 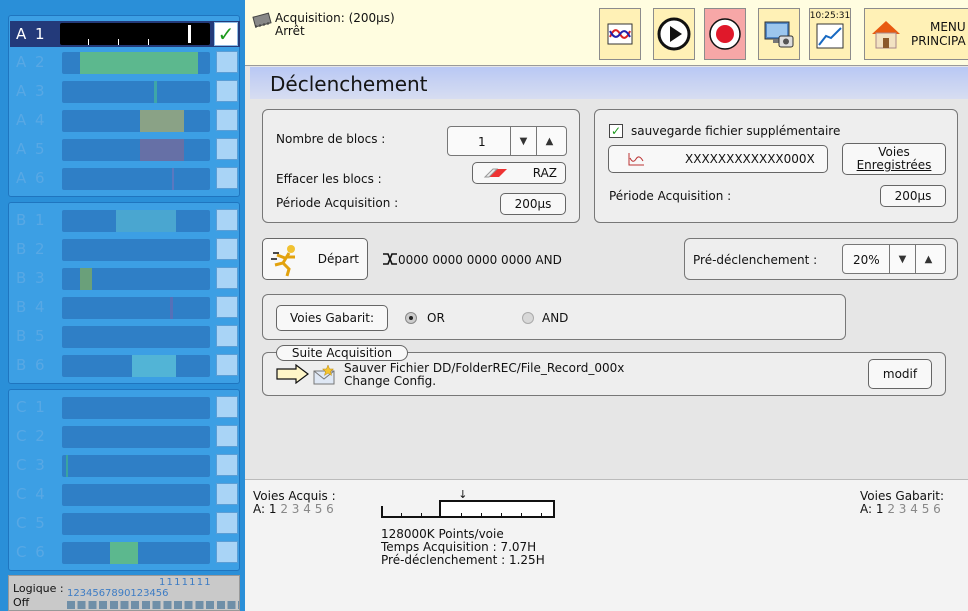 I want to click on channel-check-b1, so click(x=227, y=220).